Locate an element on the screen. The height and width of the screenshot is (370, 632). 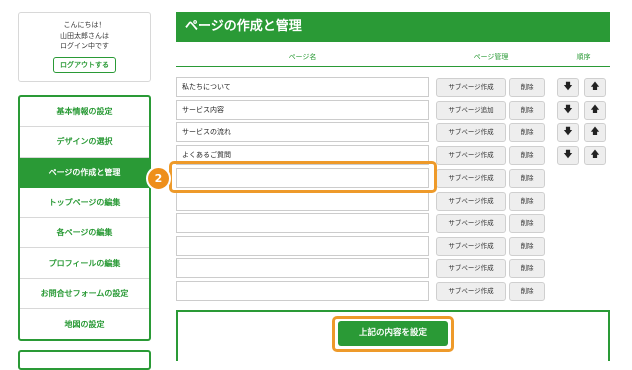
column-header-order: 順序 is located at coordinates (583, 57).